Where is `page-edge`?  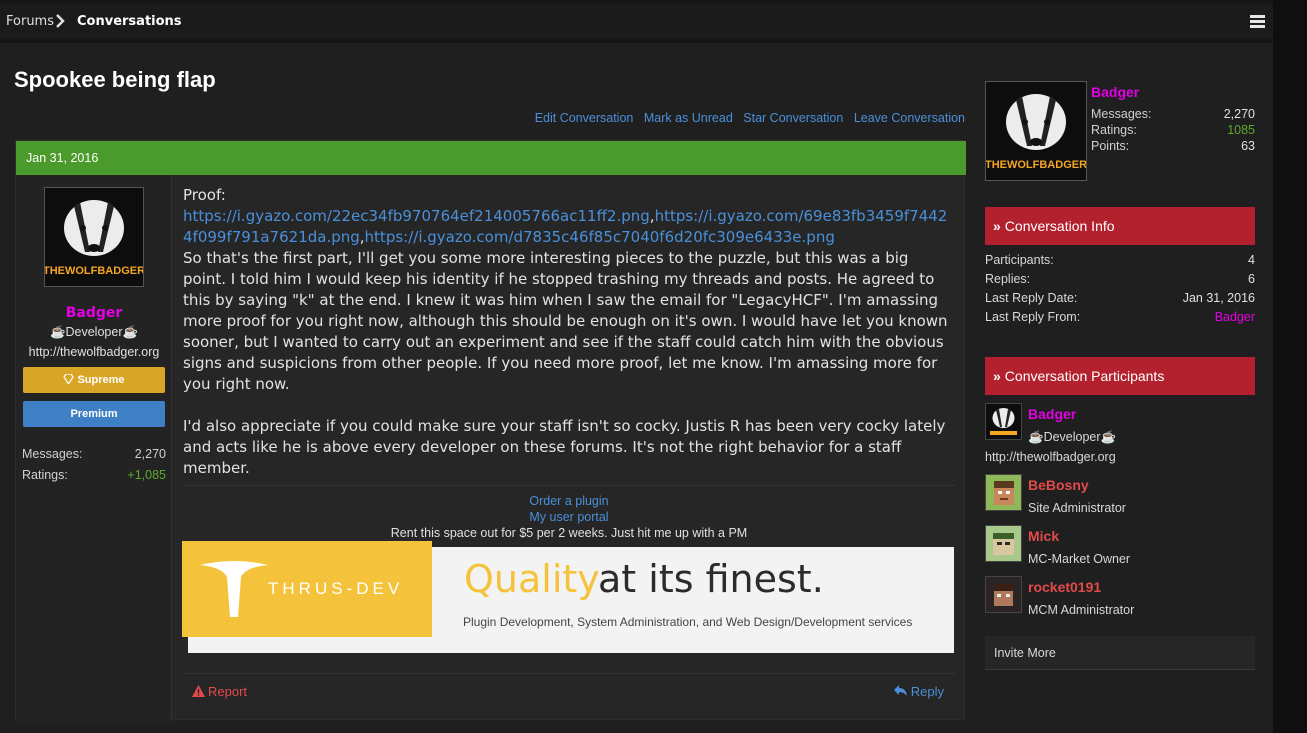
page-edge is located at coordinates (1290, 366).